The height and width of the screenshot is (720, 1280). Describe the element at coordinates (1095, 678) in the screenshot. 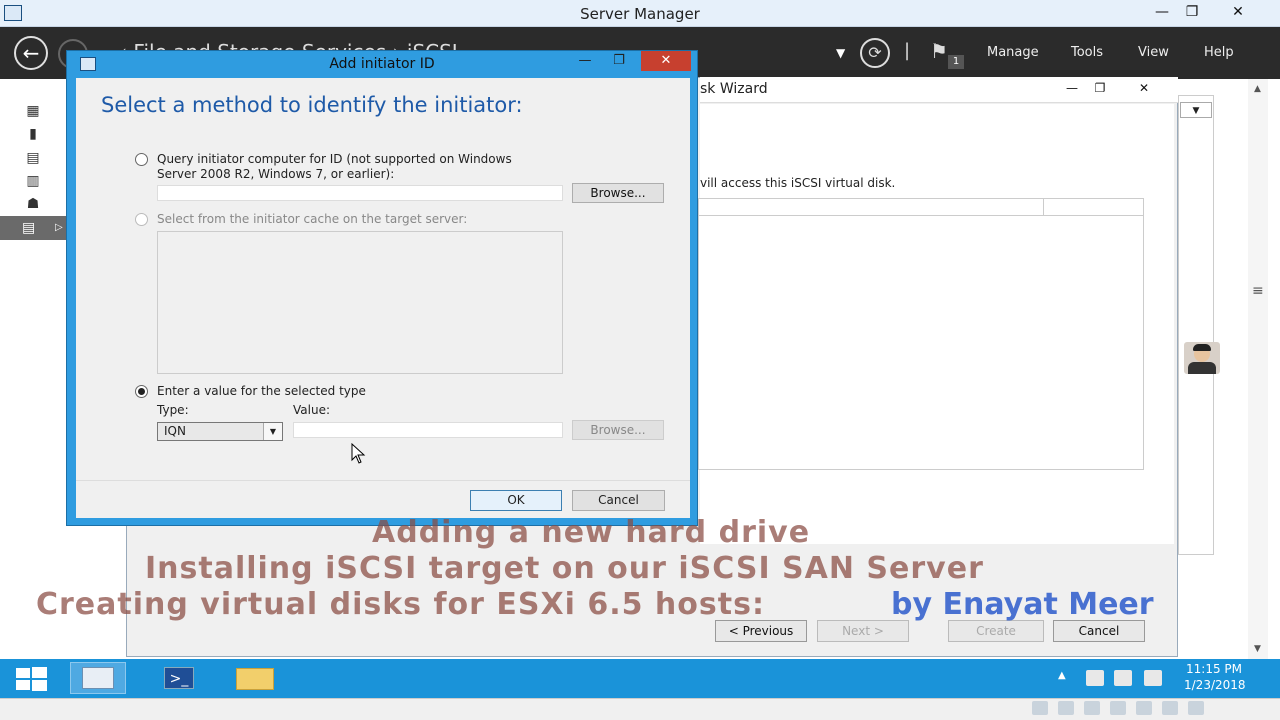

I see `action-center-icon` at that location.